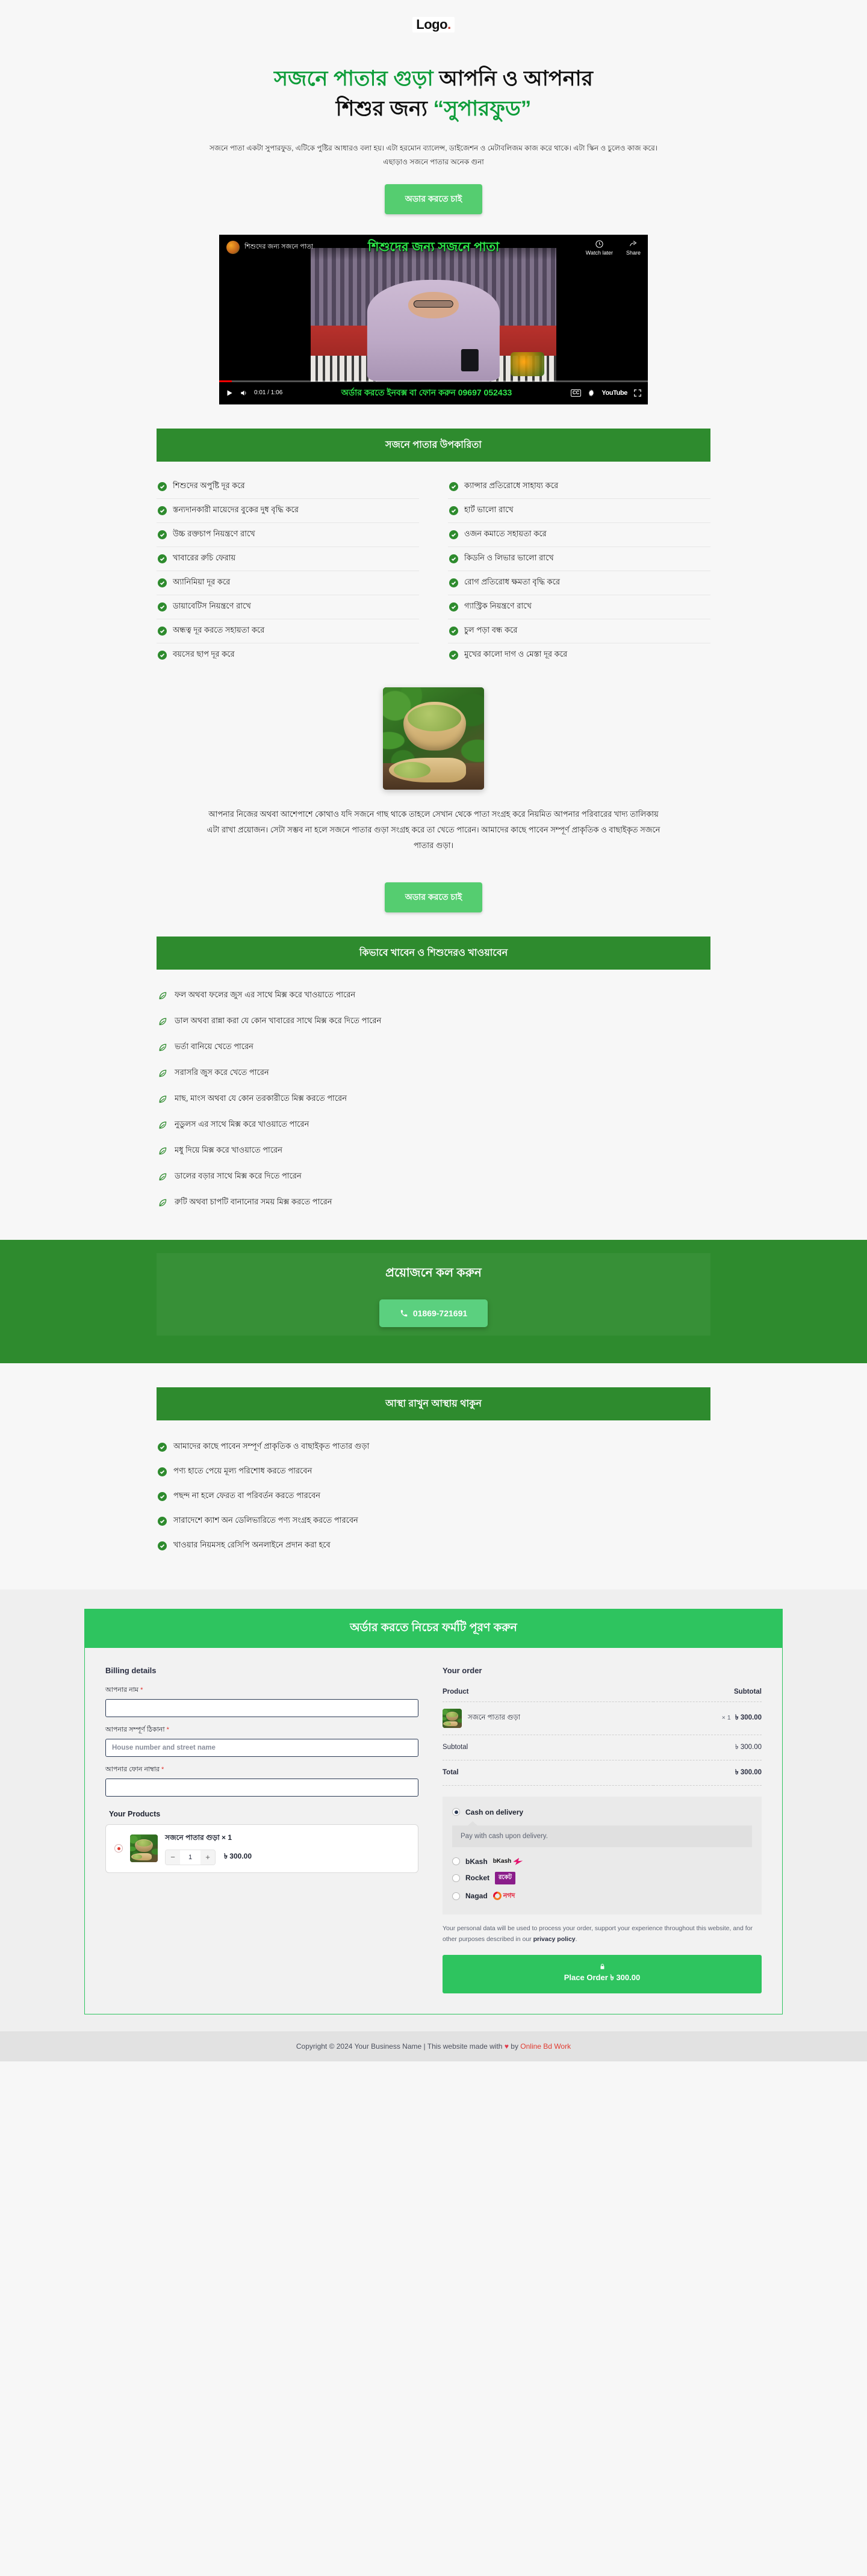 The image size is (867, 2576). I want to click on benefit-item: ক্যান্সার প্রতিরোধে সাহায্য করে, so click(579, 487).